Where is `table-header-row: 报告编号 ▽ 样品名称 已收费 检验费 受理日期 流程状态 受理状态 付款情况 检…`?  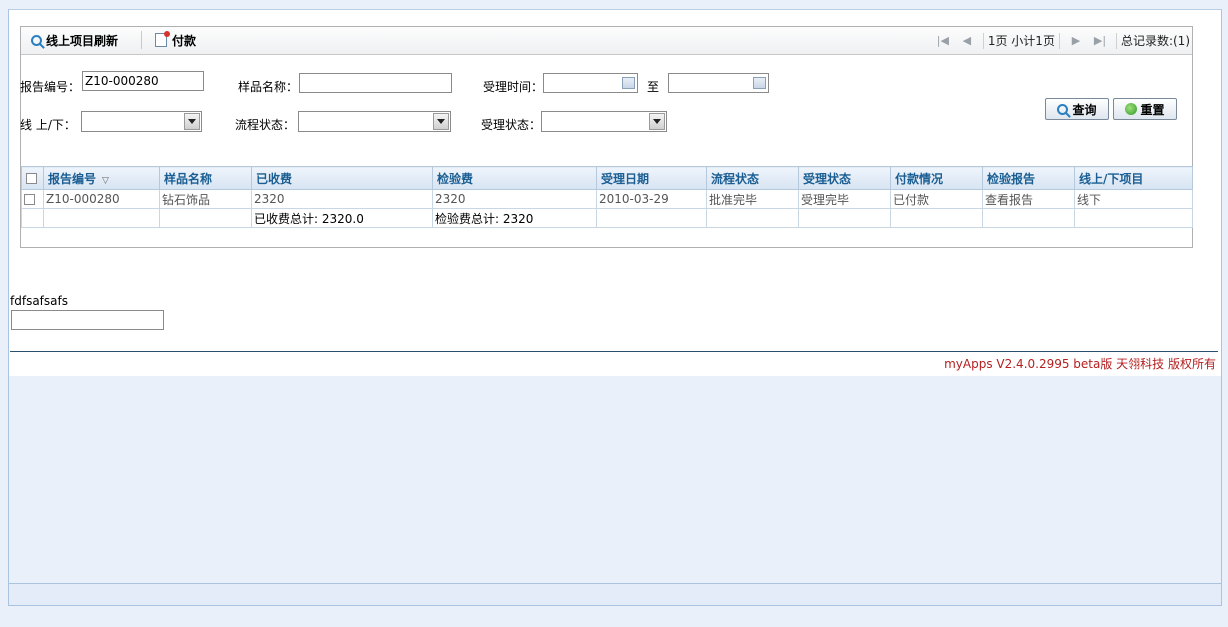 table-header-row: 报告编号 ▽ 样品名称 已收费 检验费 受理日期 流程状态 受理状态 付款情况 检… is located at coordinates (607, 178).